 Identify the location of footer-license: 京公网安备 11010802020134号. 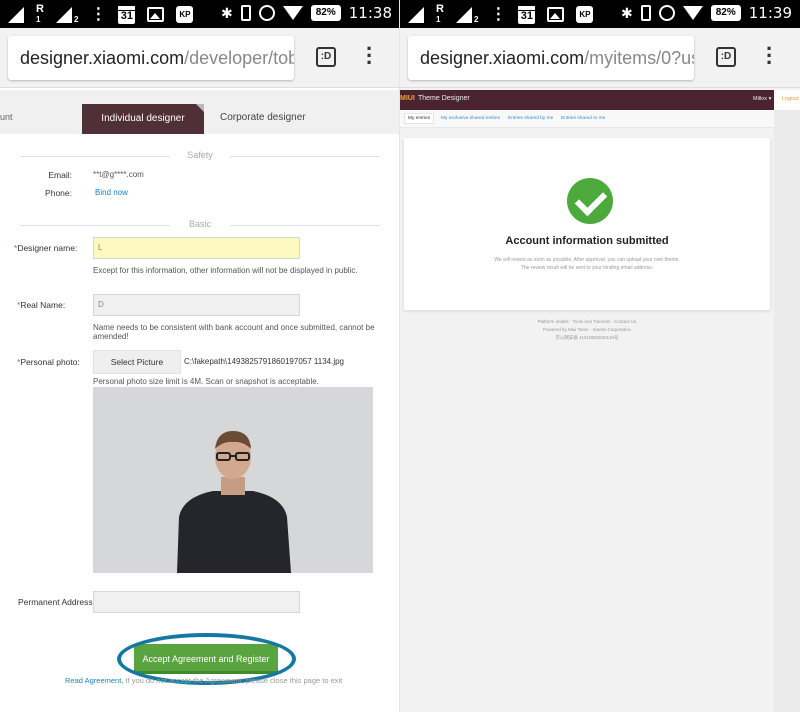
(587, 337).